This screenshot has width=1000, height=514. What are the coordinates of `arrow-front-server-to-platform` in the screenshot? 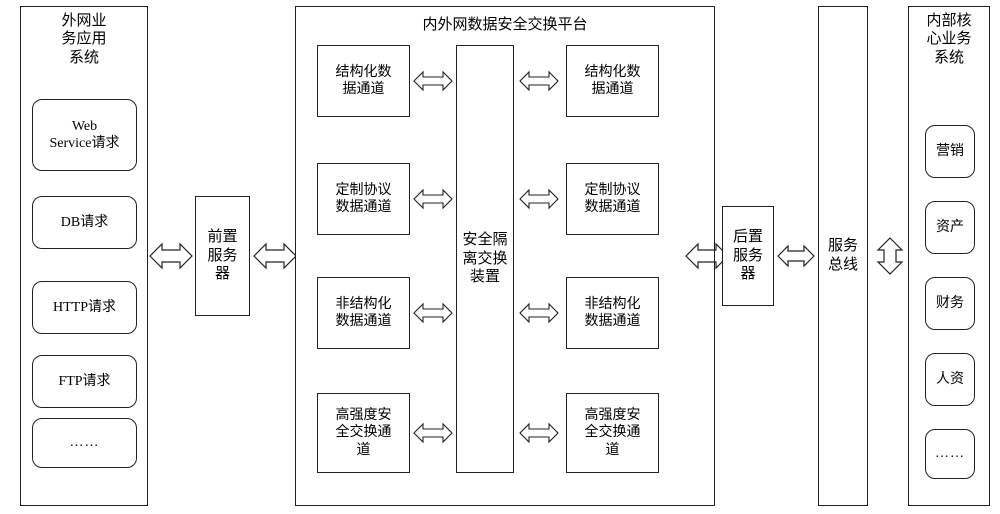 It's located at (275, 256).